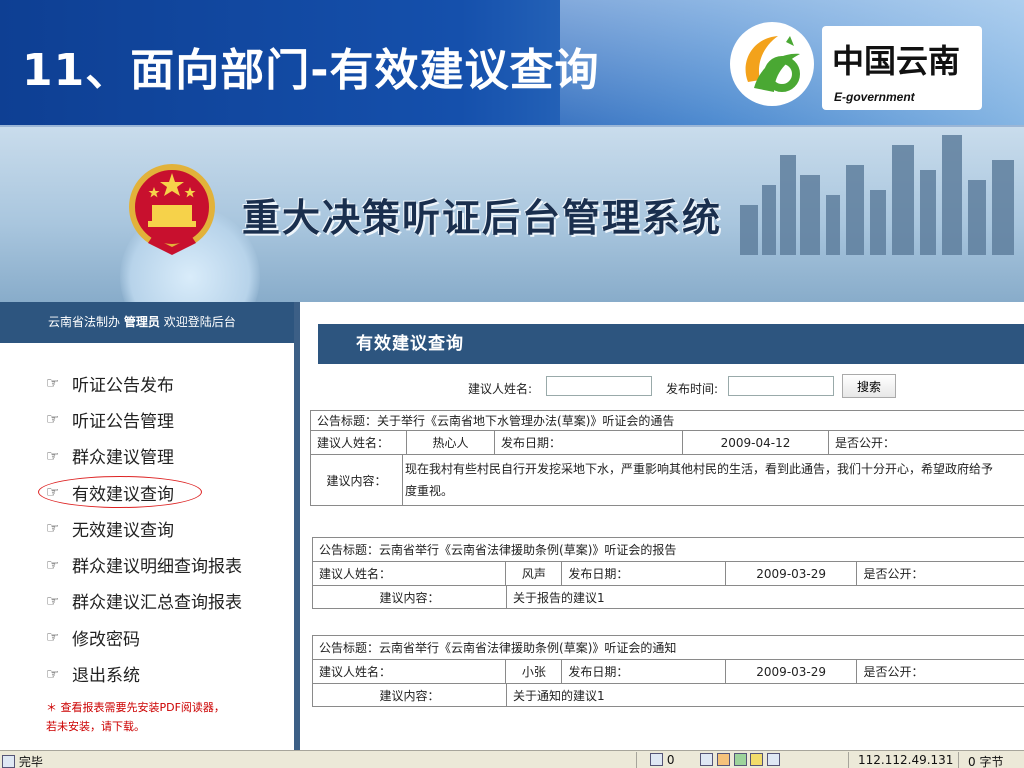 Image resolution: width=1024 pixels, height=768 pixels. Describe the element at coordinates (656, 759) in the screenshot. I see `security-icon` at that location.